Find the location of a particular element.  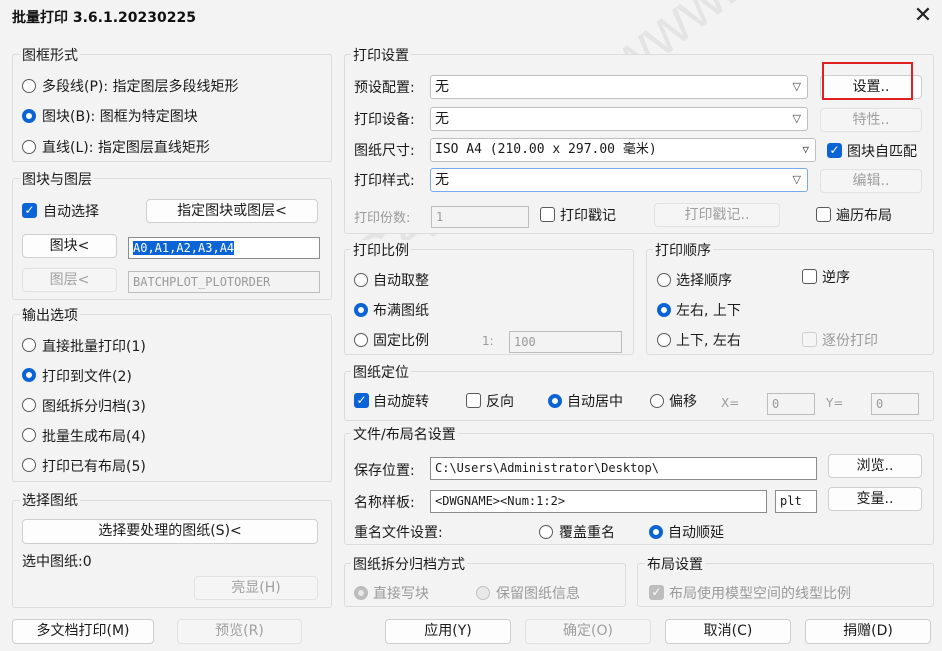

block-layer-title: 图块与图层 is located at coordinates (57, 179).